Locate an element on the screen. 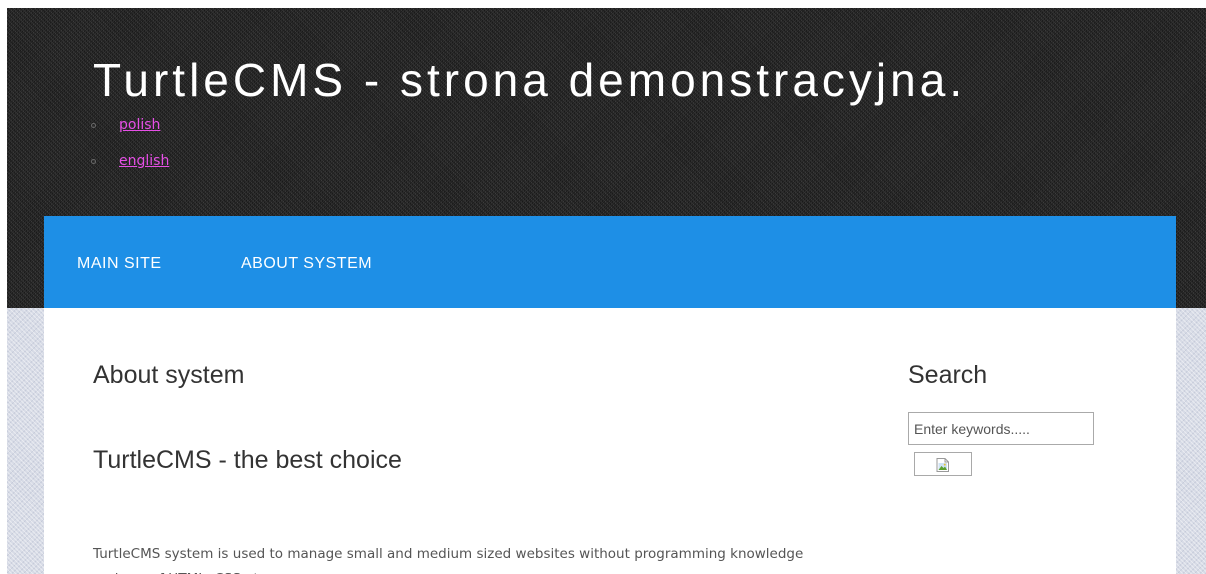 Image resolution: width=1206 pixels, height=574 pixels. language-list: polish english is located at coordinates (129, 150).